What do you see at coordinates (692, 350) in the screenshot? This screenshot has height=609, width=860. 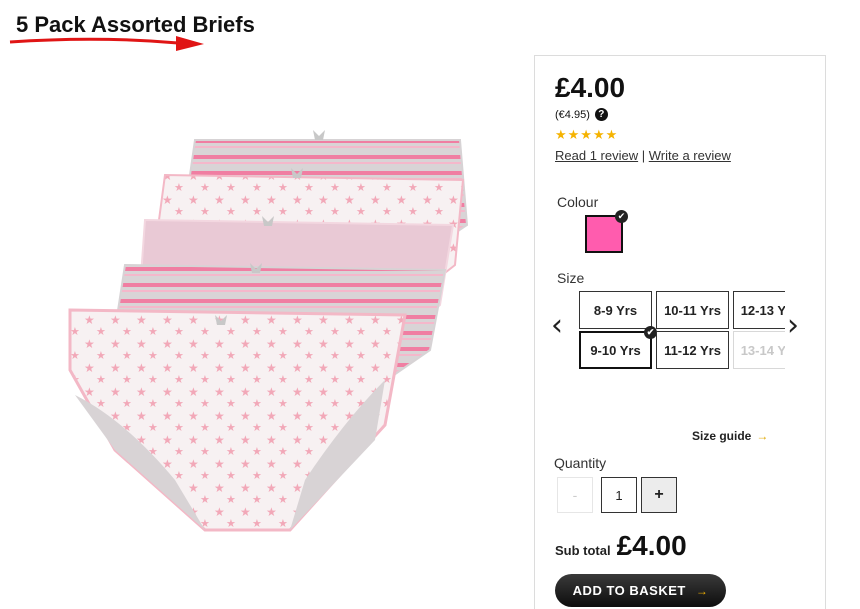 I see `size-option-11-12: 11-12 Yrs` at bounding box center [692, 350].